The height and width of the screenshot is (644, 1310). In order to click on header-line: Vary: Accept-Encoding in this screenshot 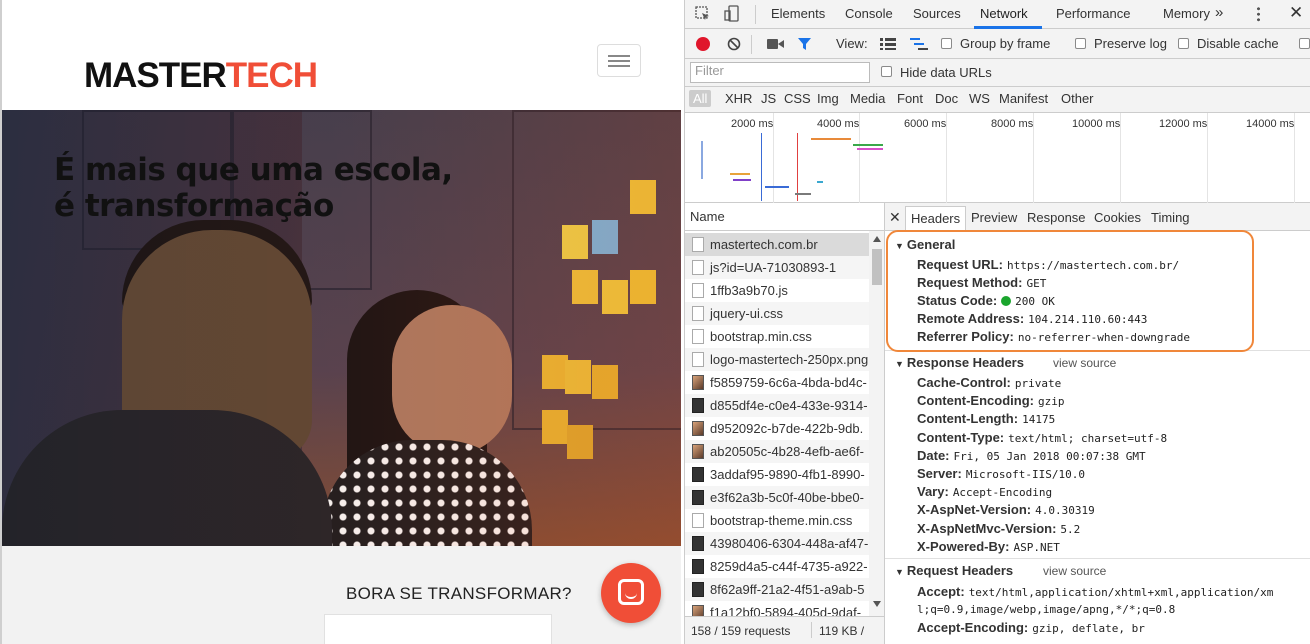, I will do `click(984, 491)`.